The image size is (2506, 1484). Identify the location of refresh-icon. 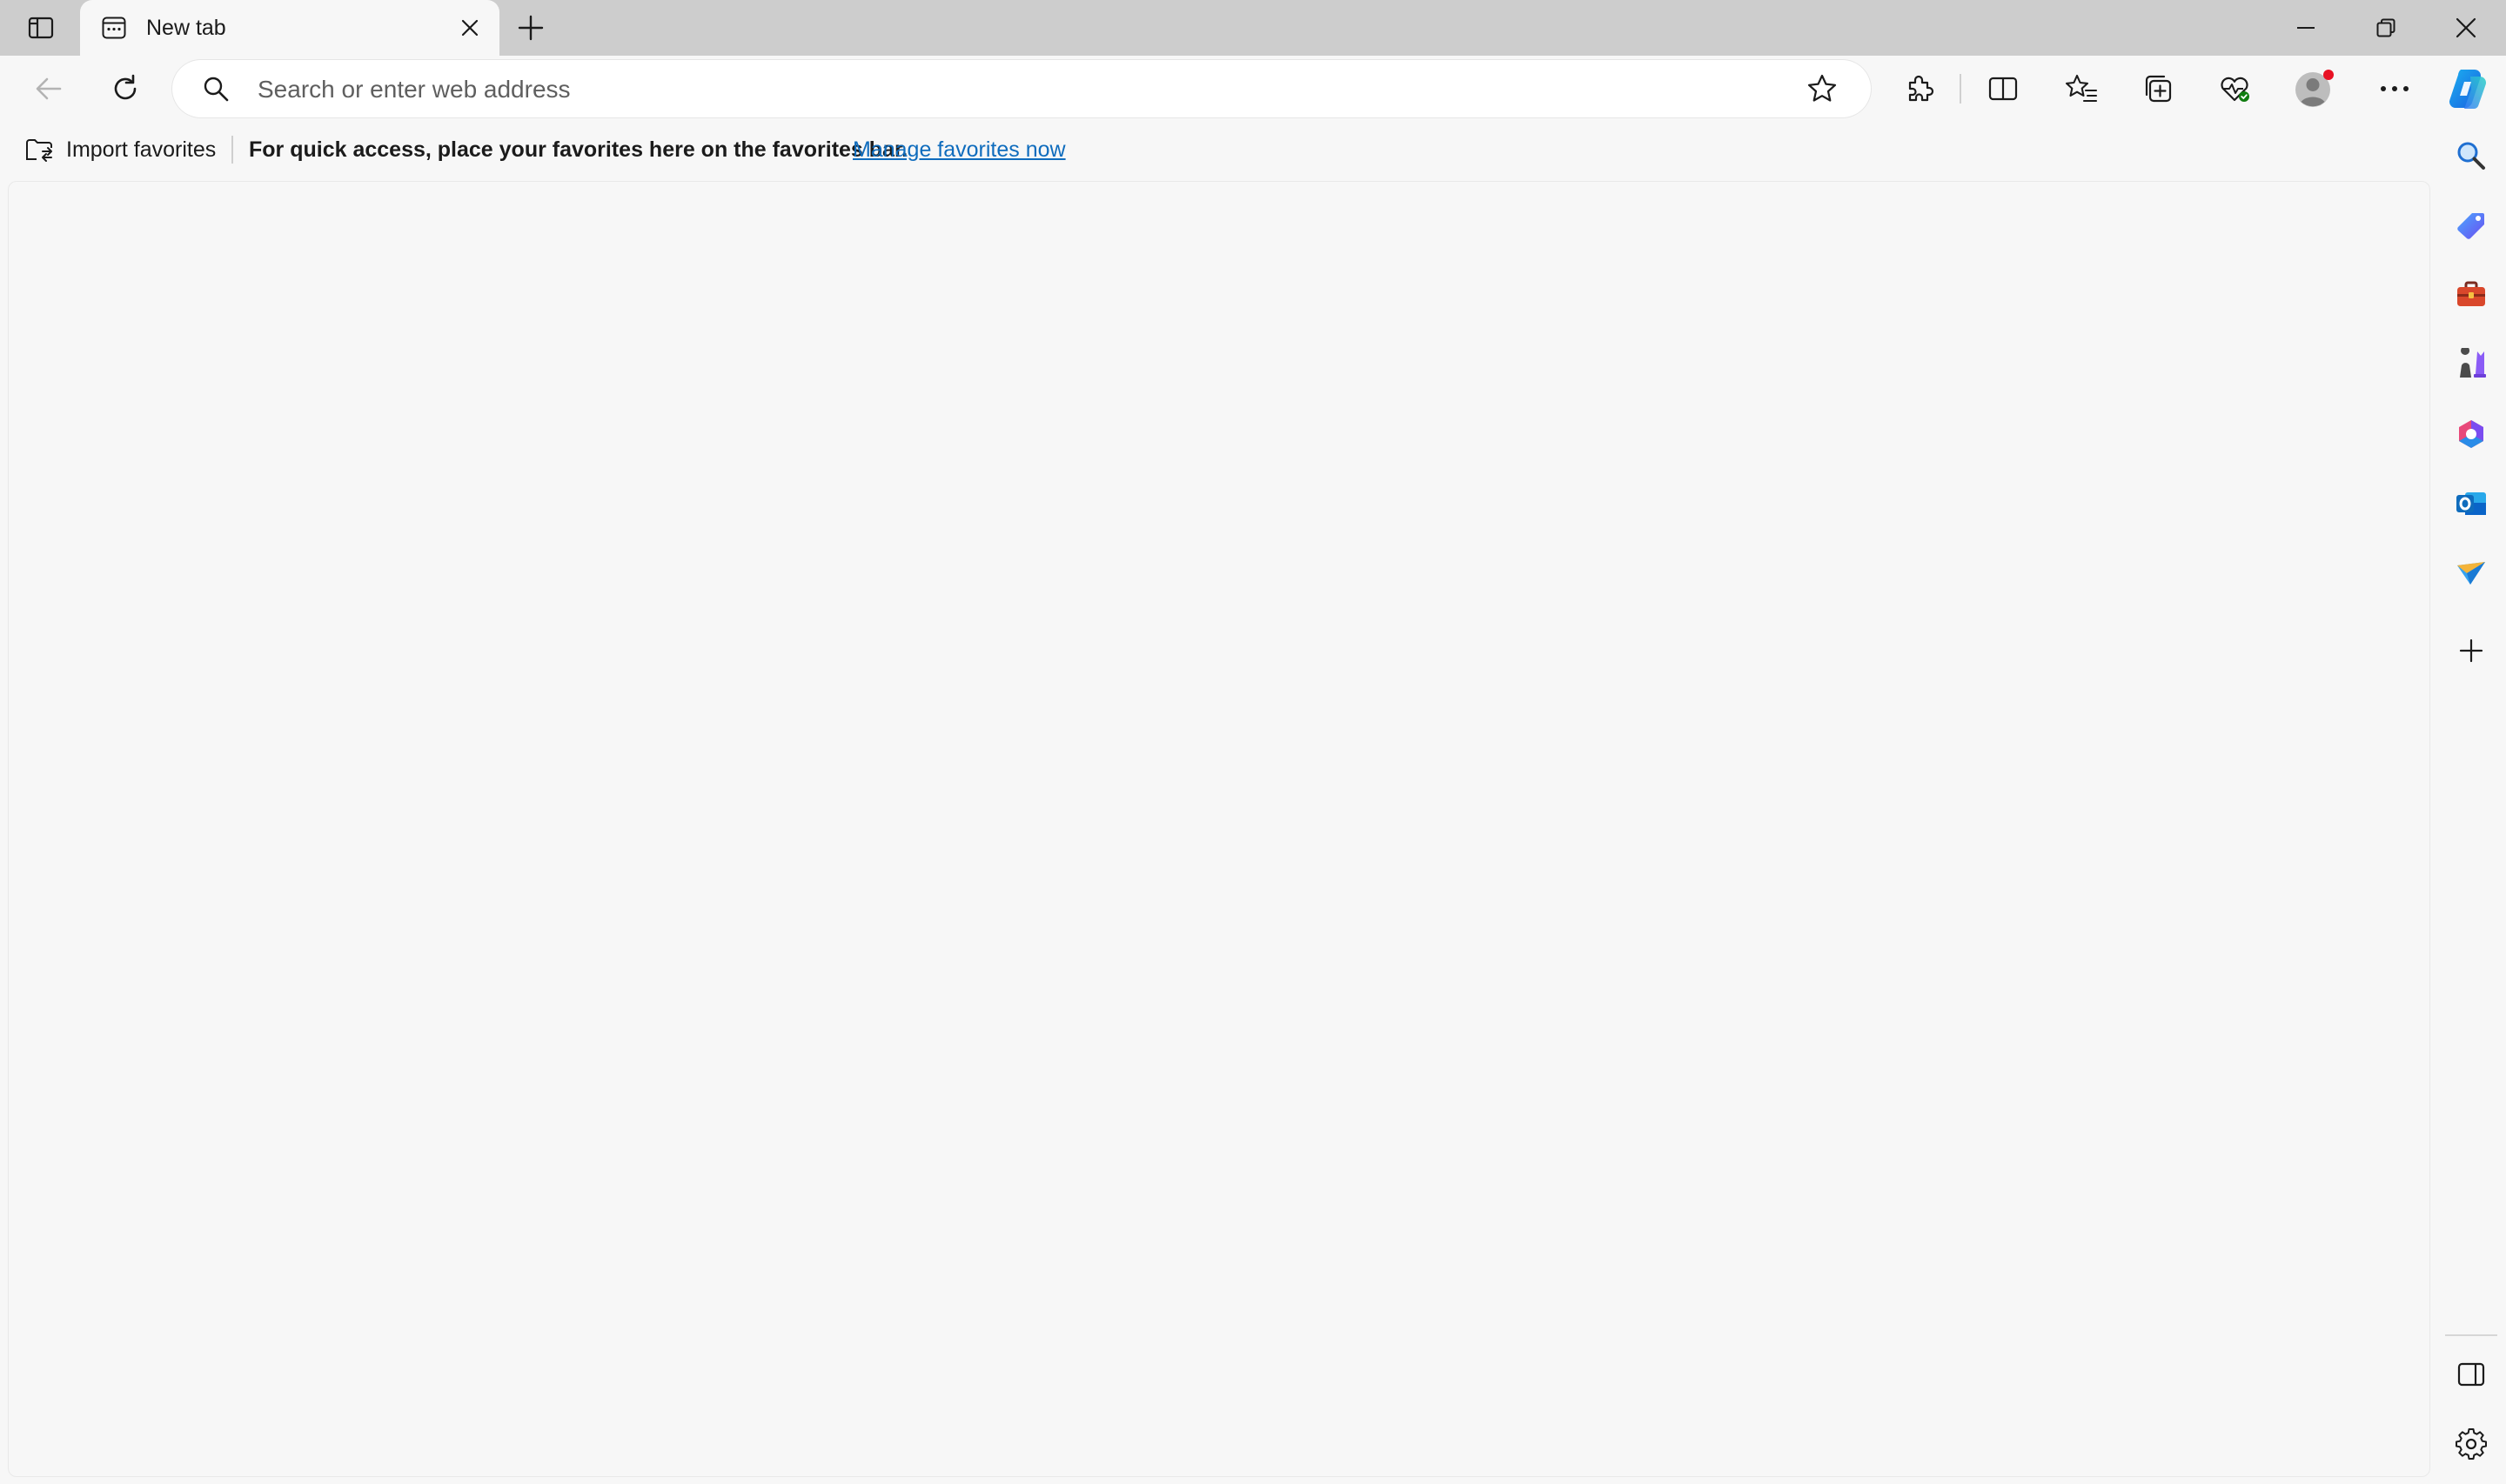
(125, 87).